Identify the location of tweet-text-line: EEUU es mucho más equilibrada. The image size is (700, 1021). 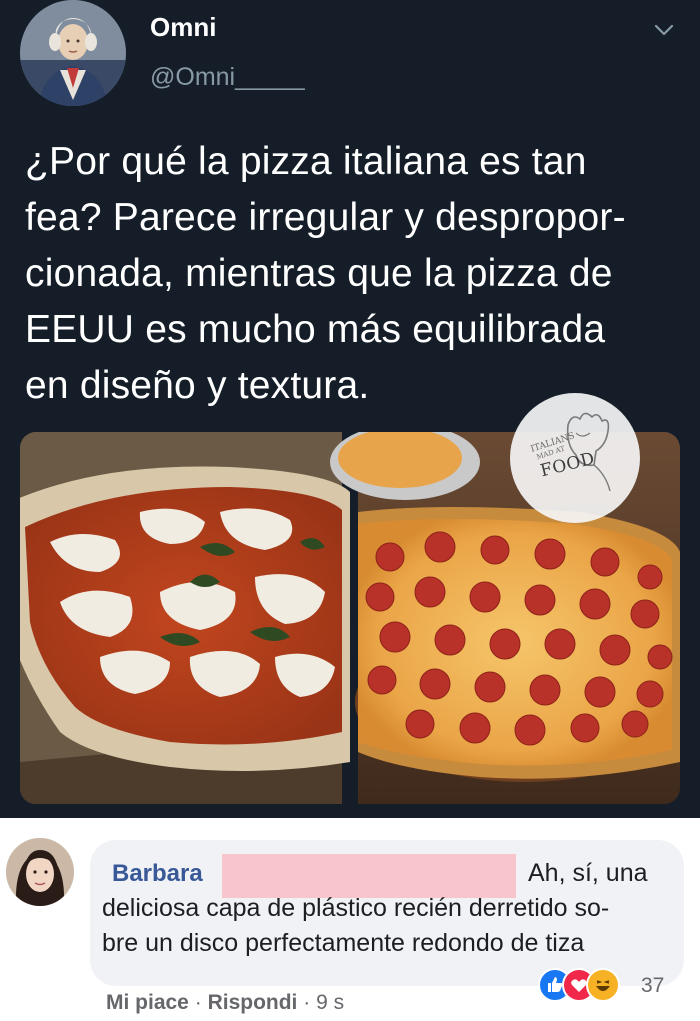
(315, 329).